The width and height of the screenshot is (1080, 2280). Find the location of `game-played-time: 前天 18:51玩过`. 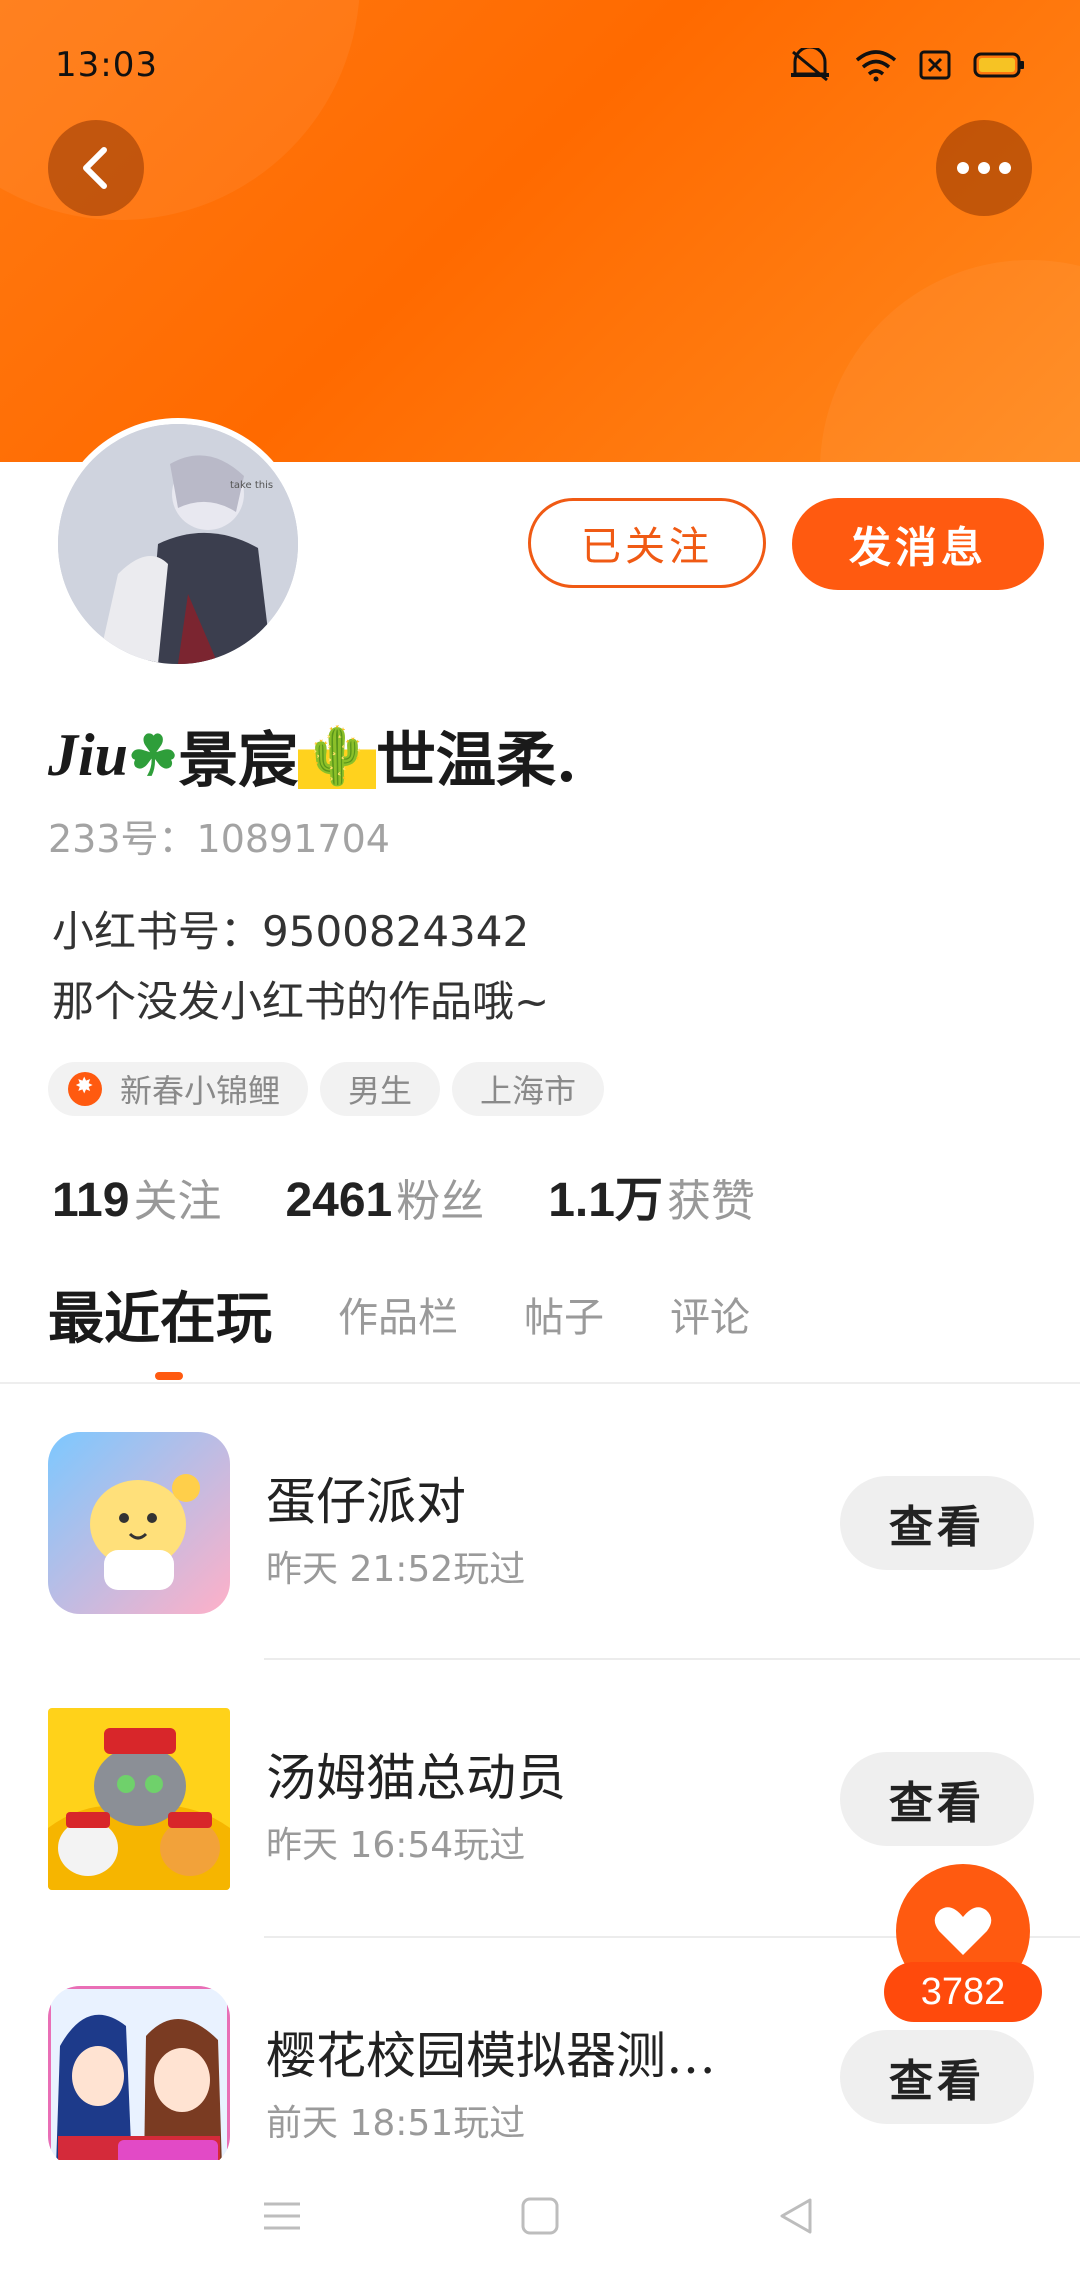

game-played-time: 前天 18:51玩过 is located at coordinates (396, 2123).